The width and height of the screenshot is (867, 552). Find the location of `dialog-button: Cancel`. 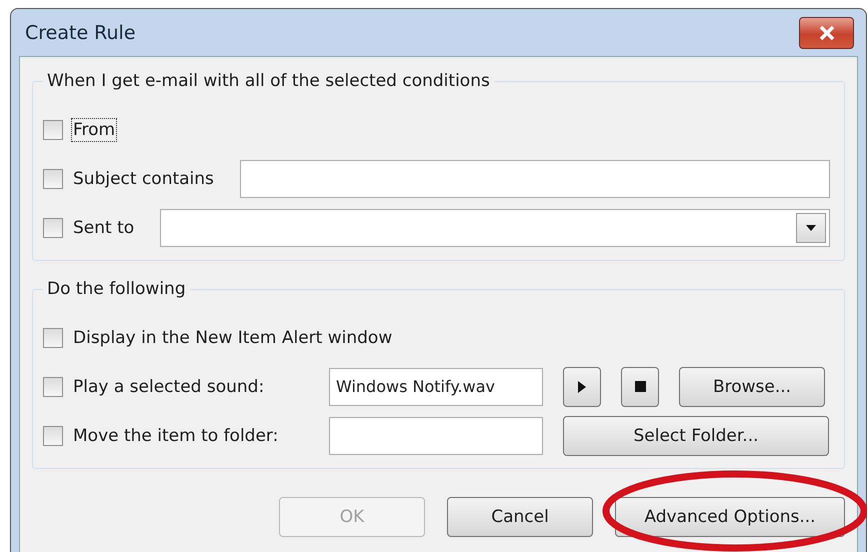

dialog-button: Cancel is located at coordinates (520, 517).